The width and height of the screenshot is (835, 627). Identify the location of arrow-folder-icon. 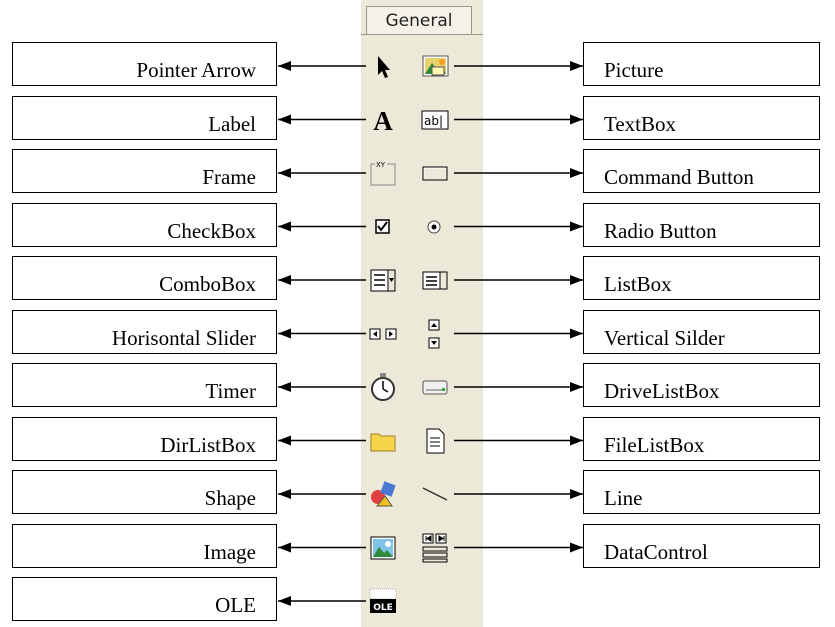
(322, 440).